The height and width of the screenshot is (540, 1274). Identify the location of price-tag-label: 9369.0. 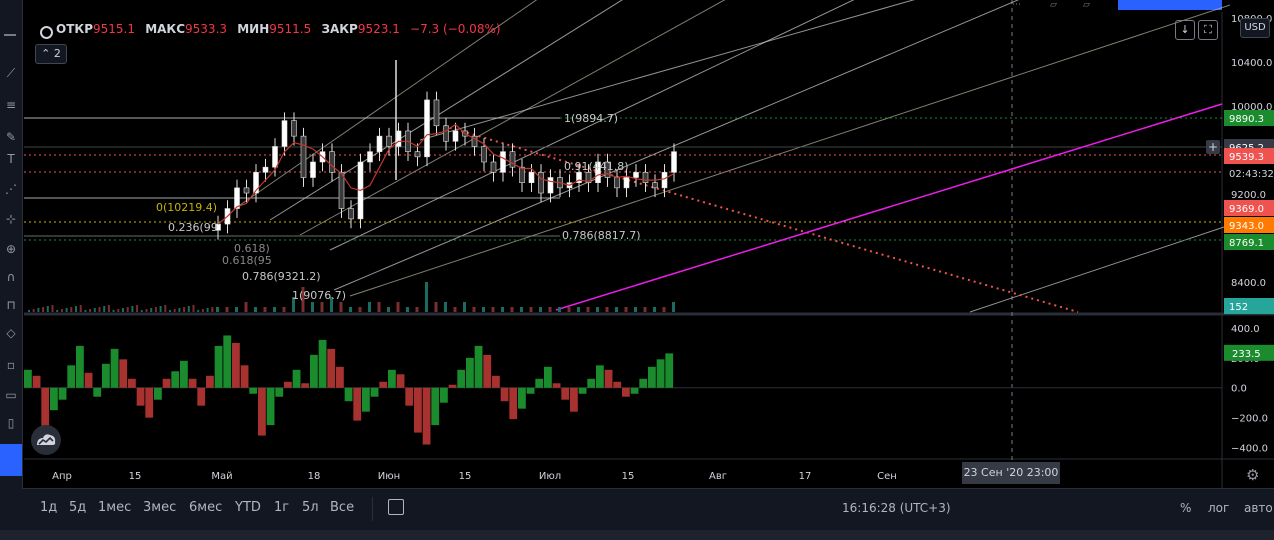
(1246, 209).